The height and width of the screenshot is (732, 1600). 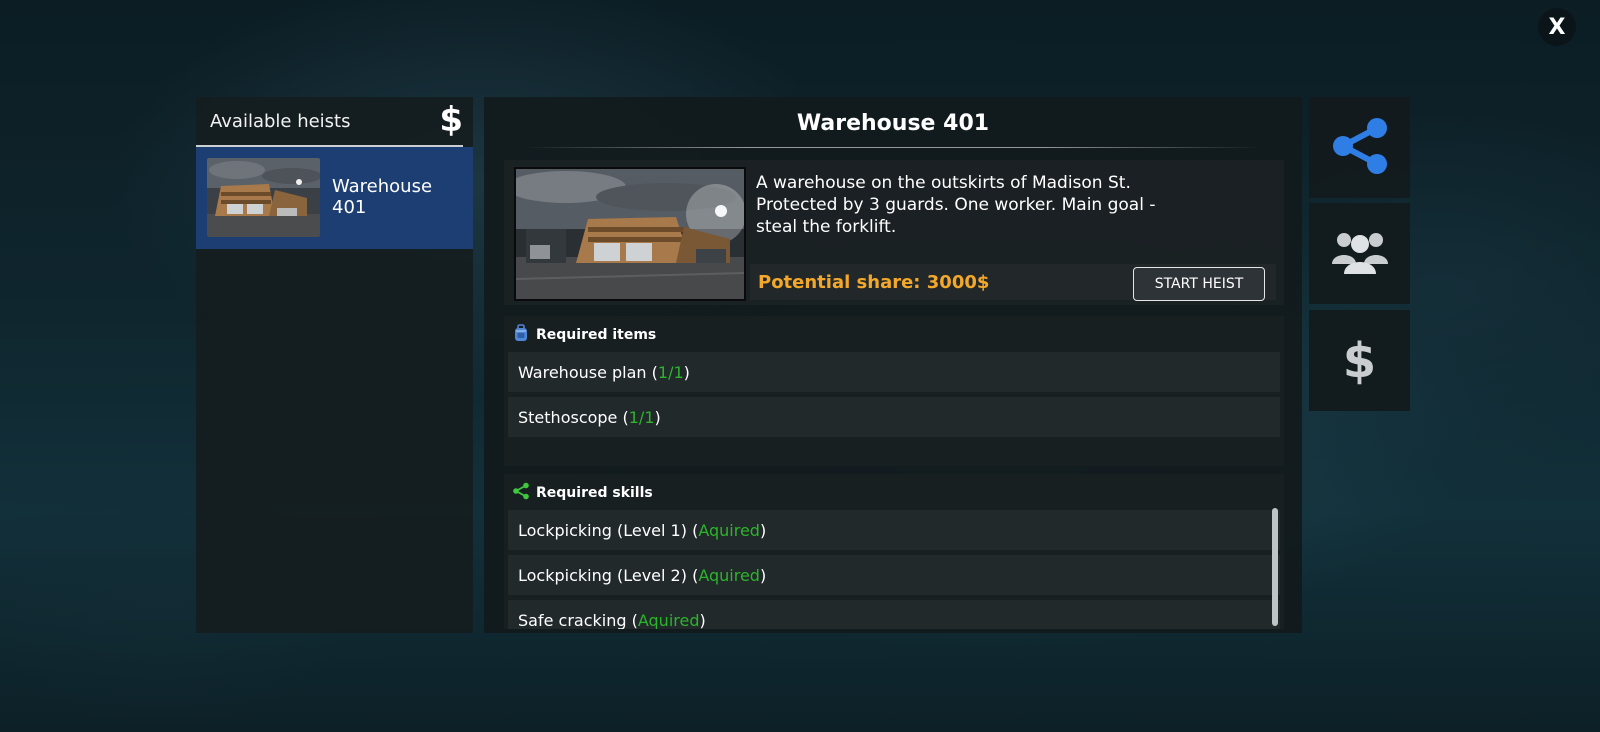 What do you see at coordinates (582, 372) in the screenshot?
I see `required-item-name: Warehouse plan` at bounding box center [582, 372].